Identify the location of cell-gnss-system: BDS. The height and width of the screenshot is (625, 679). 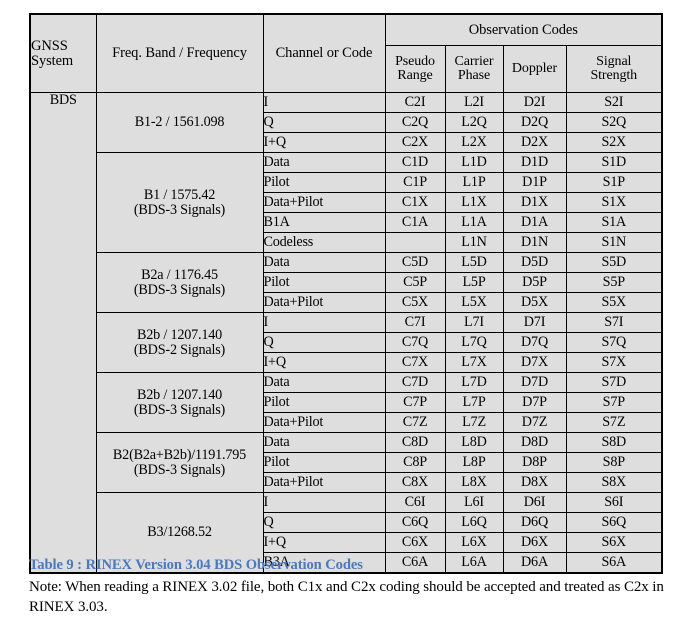
(63, 333).